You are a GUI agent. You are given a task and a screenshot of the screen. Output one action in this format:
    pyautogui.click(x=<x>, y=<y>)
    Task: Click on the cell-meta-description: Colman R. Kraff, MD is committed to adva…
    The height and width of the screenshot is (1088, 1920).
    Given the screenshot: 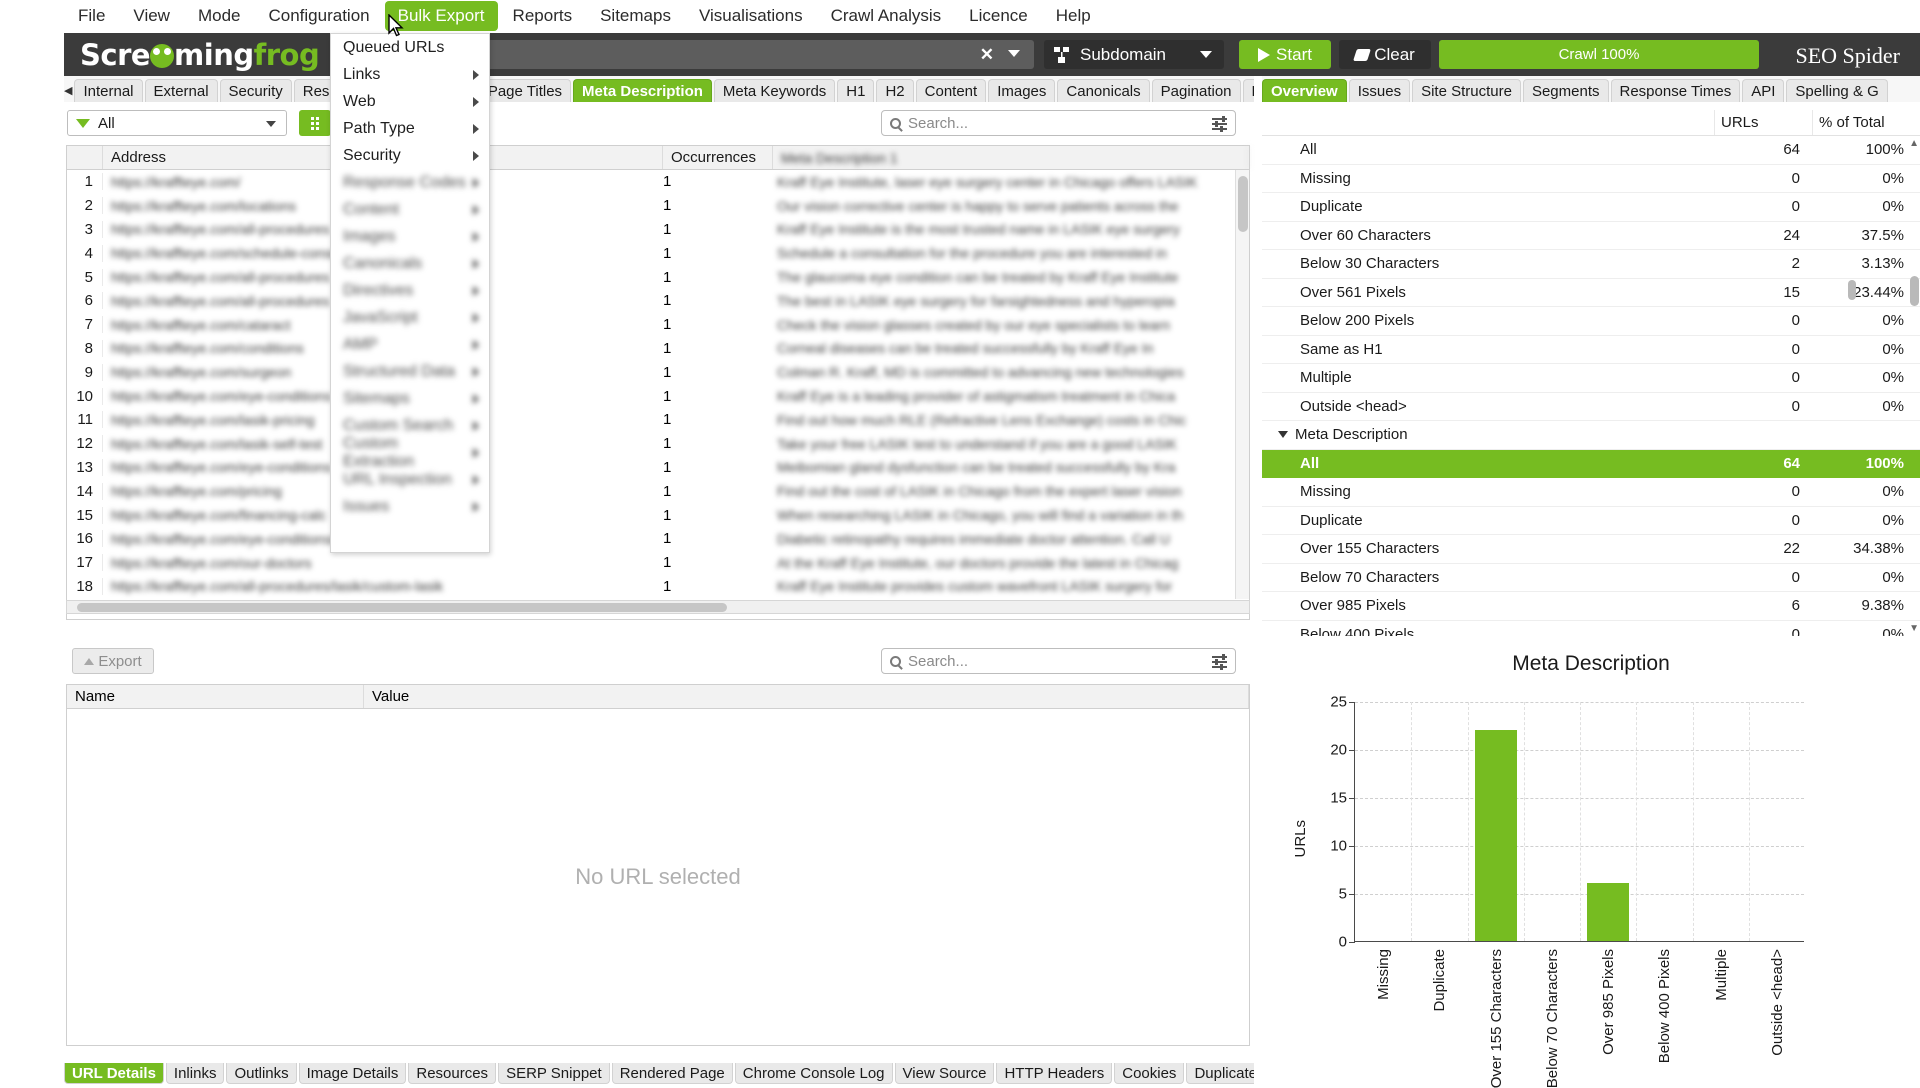 What is the action you would take?
    pyautogui.click(x=1011, y=372)
    